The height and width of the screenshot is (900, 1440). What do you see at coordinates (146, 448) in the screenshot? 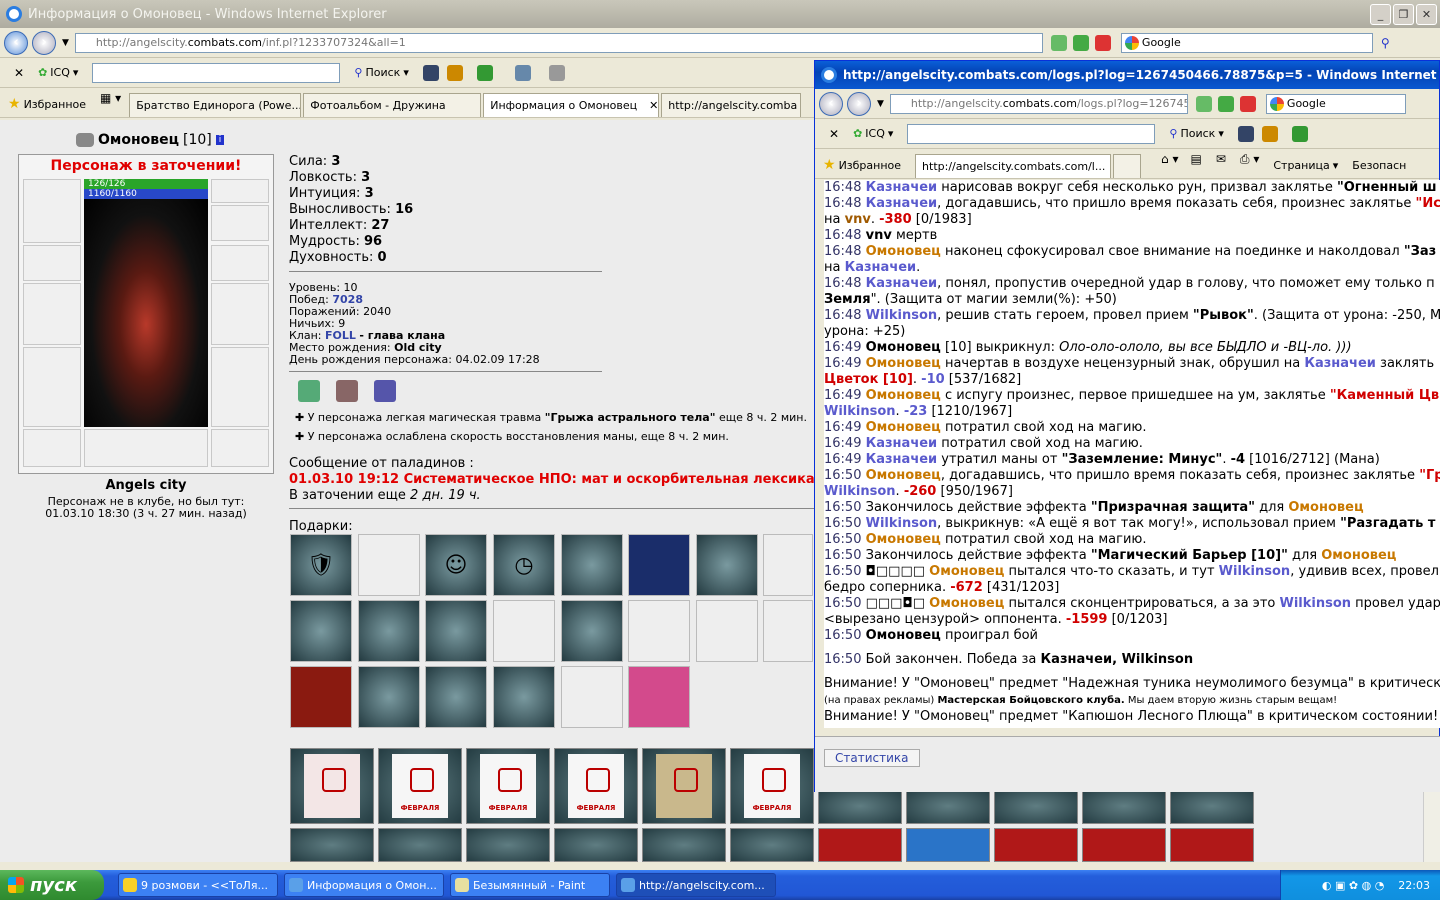
I see `belt-ornament-slot` at bounding box center [146, 448].